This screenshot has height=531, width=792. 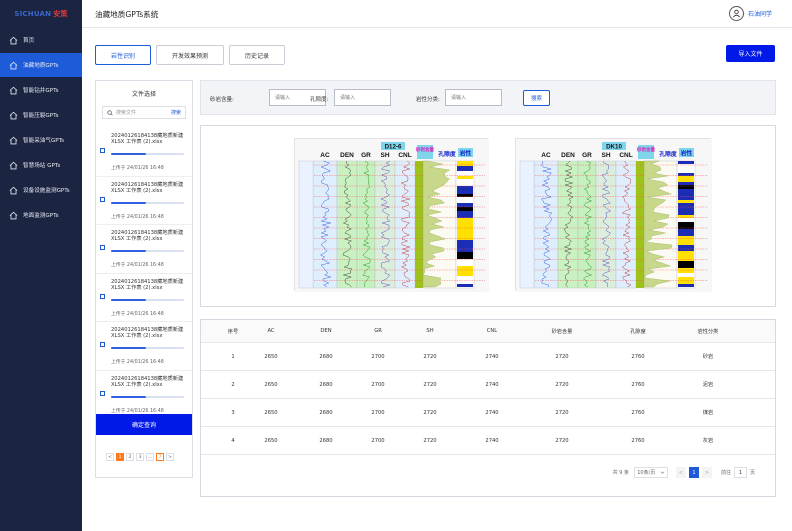 I want to click on tab-lithology: 岩性识别, so click(x=123, y=55).